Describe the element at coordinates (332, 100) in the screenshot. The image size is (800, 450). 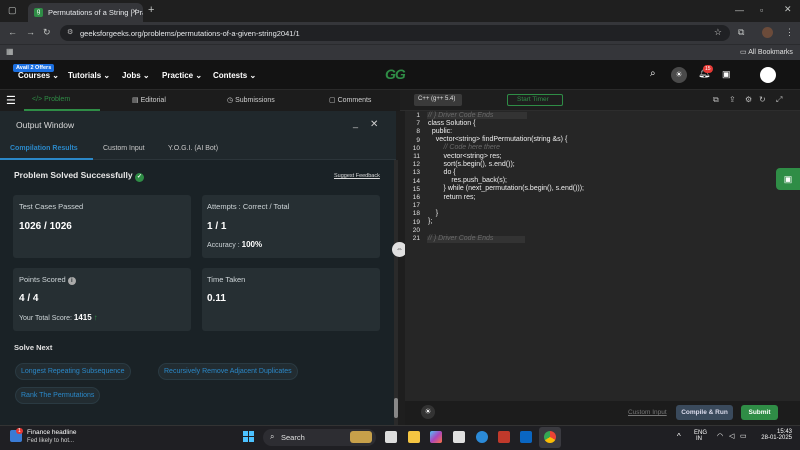
I see `comment-icon: ▢` at that location.